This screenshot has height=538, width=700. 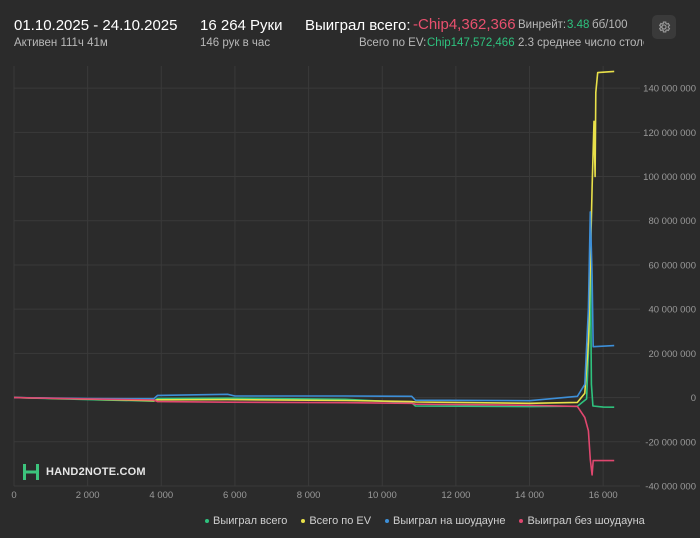 I want to click on x-tick-label: 2 000, so click(x=88, y=495).